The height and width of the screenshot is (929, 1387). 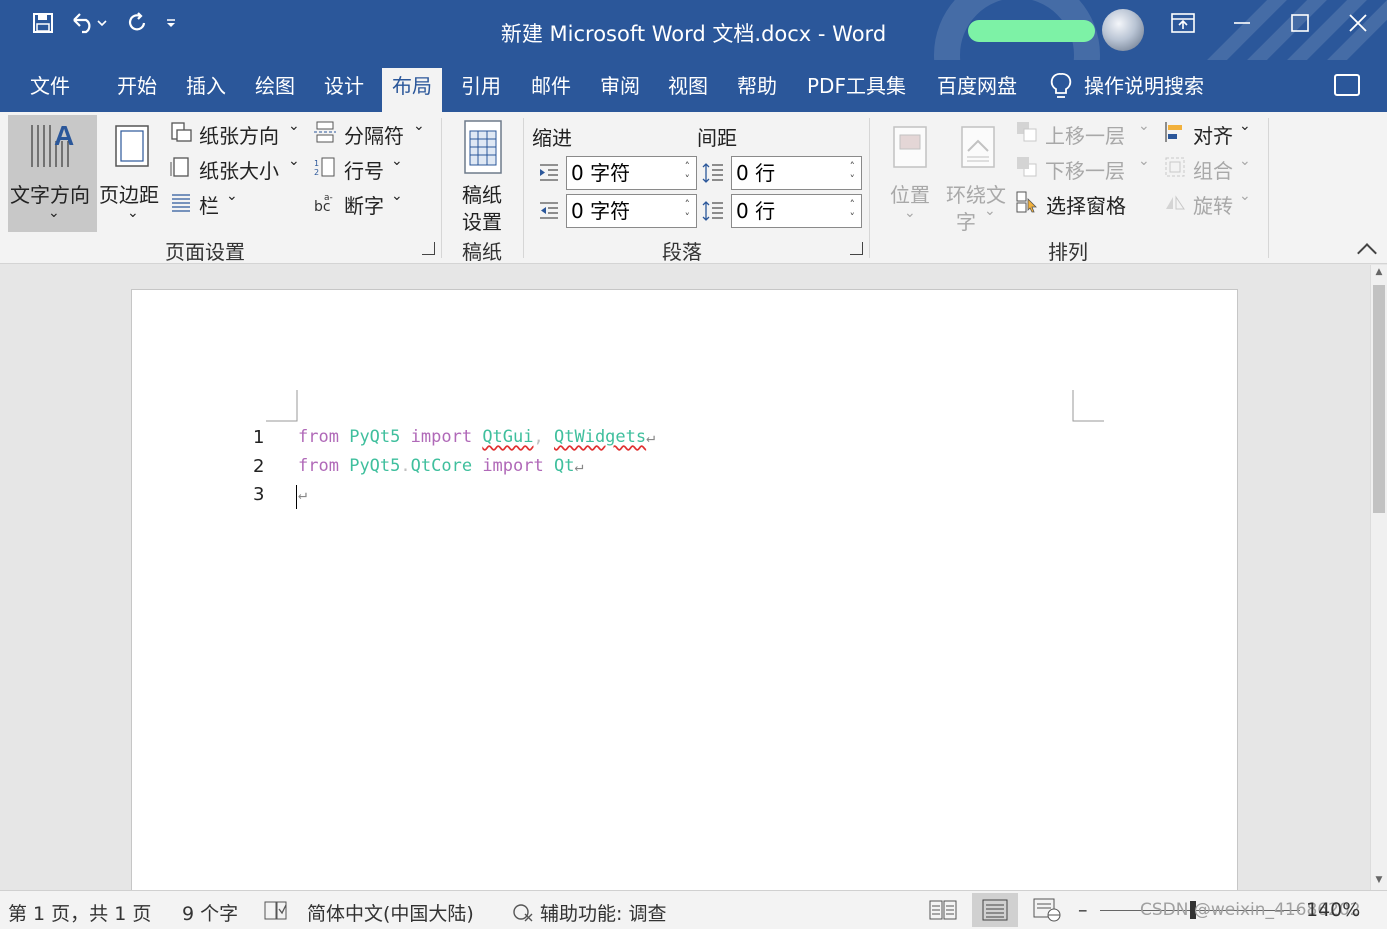 I want to click on hyphenation-icon: bca-, so click(x=323, y=203).